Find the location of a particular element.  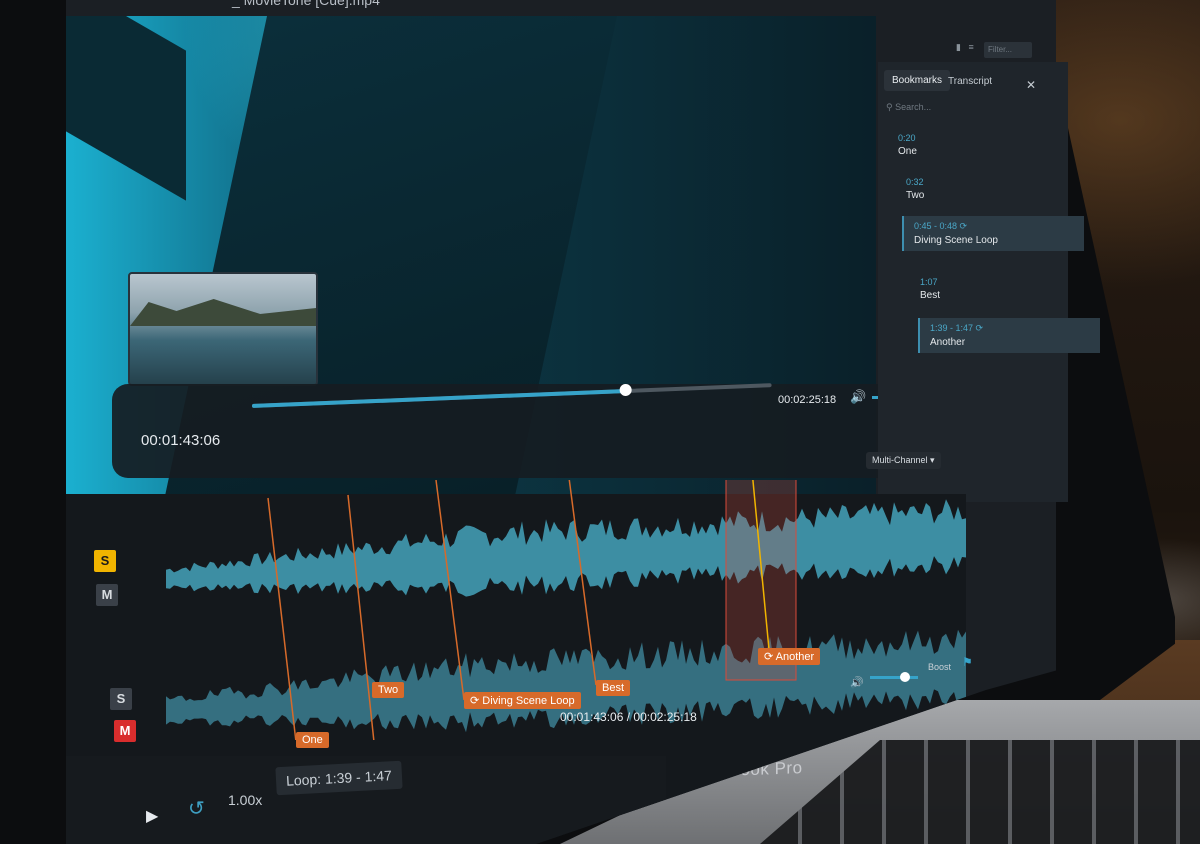

current-time: 00:01:43:06 is located at coordinates (181, 440).